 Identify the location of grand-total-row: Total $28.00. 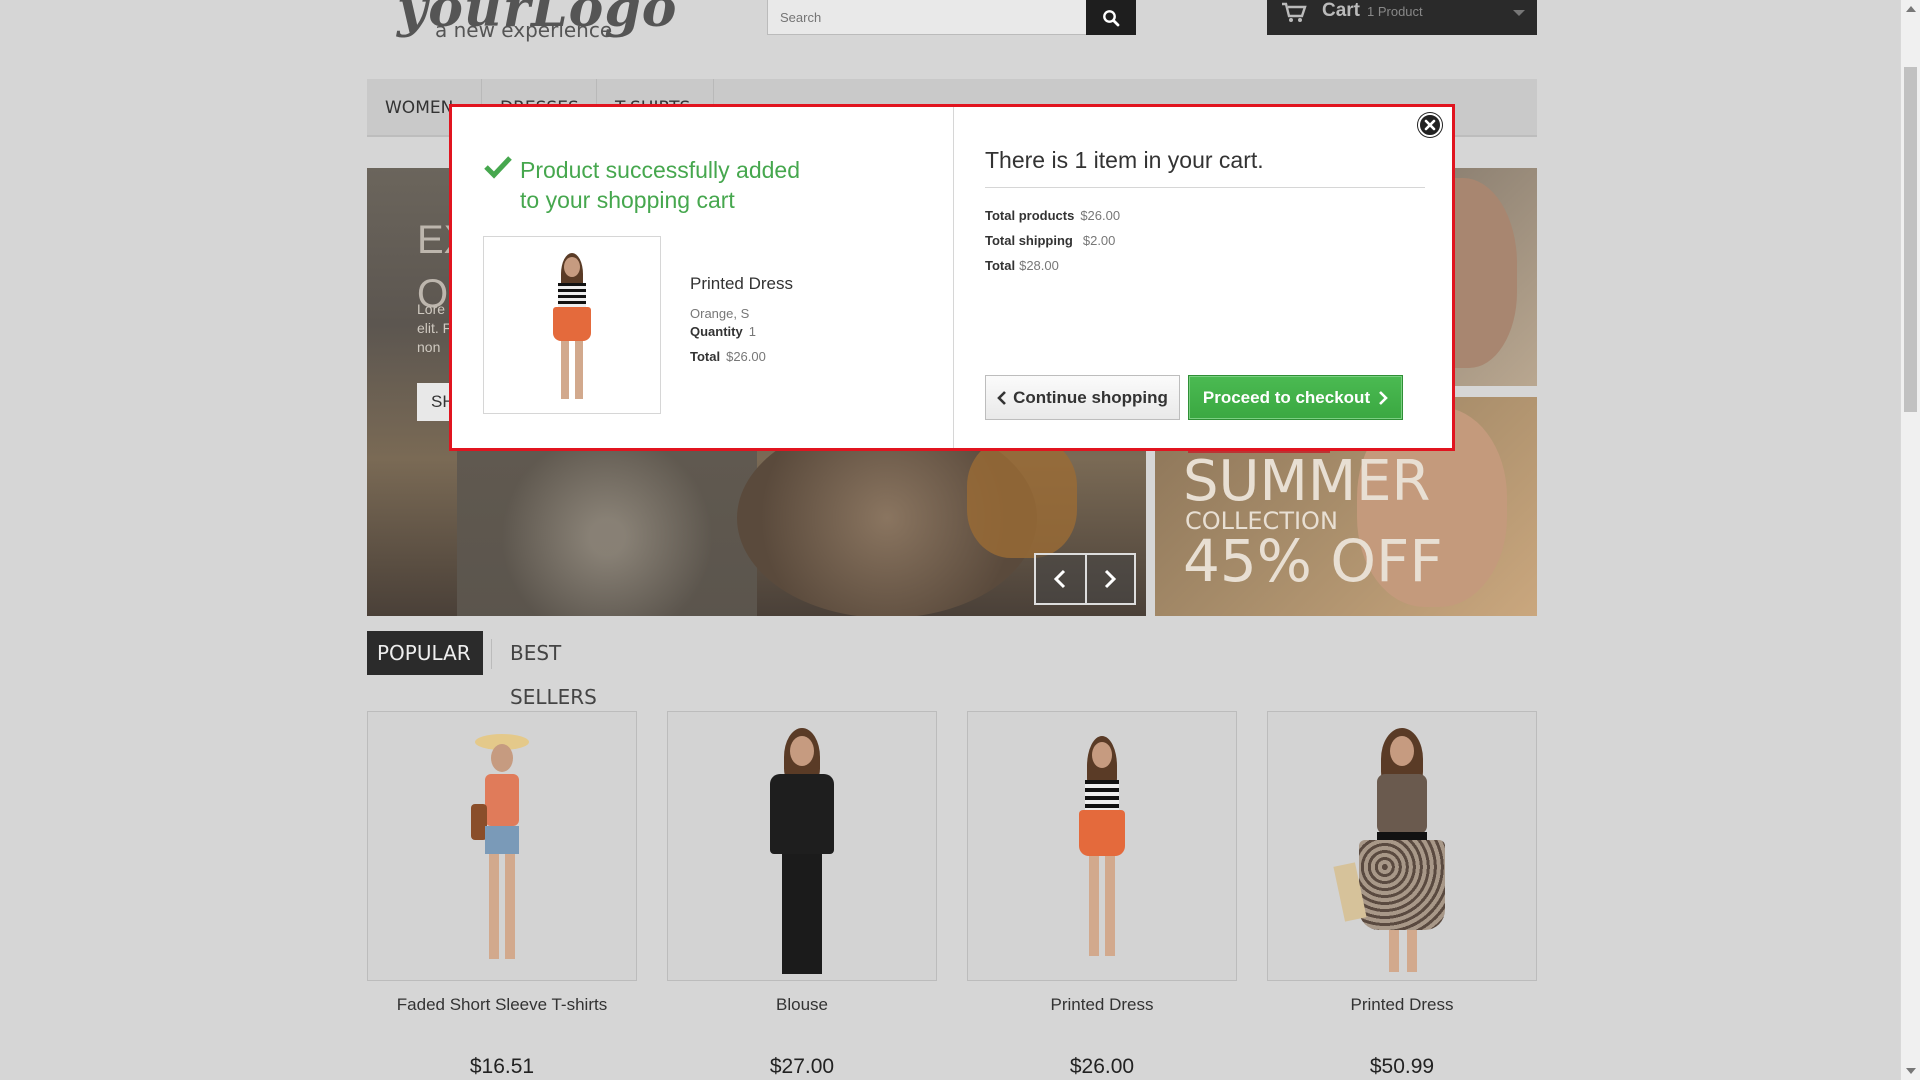
(1022, 265).